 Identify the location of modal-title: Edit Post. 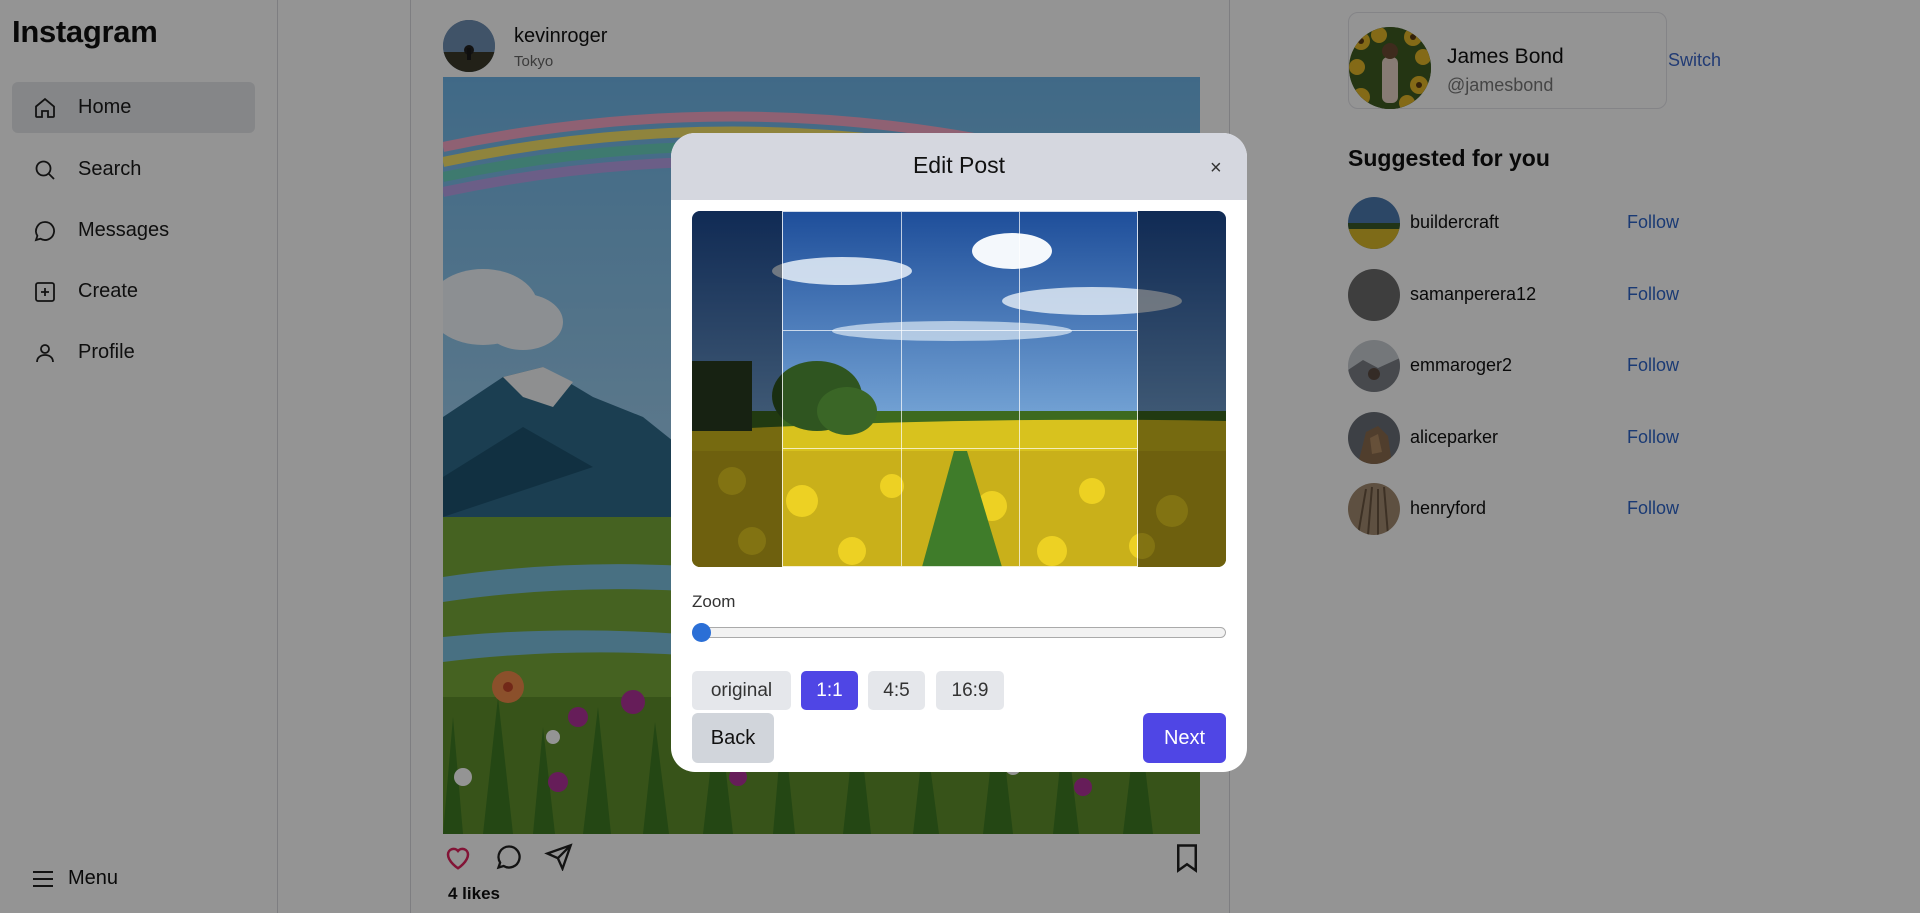
(959, 165).